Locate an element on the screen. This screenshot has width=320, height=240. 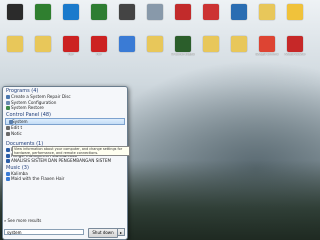
computer-icon is located at coordinates (11, 121).